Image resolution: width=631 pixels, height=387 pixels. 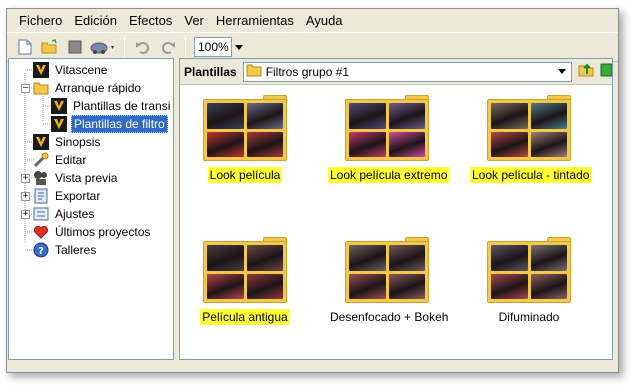 I want to click on open-button, so click(x=49, y=47).